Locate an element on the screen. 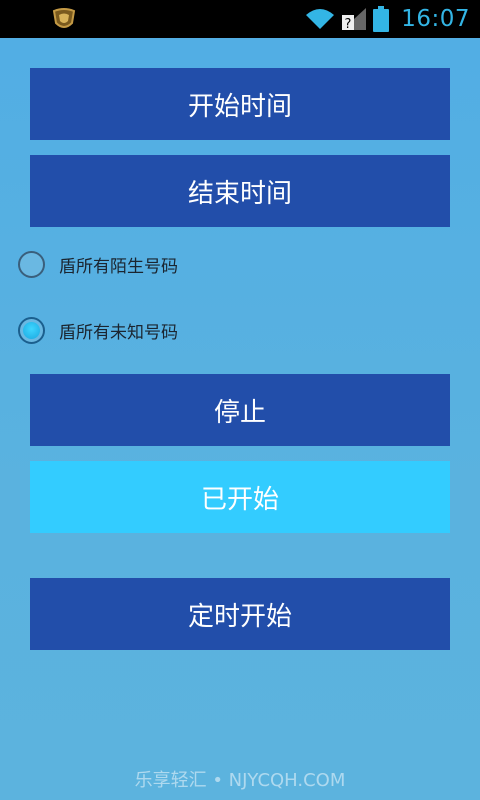 This screenshot has height=800, width=480. radio-block-strangers: 盾所有陌生号码 is located at coordinates (98, 264).